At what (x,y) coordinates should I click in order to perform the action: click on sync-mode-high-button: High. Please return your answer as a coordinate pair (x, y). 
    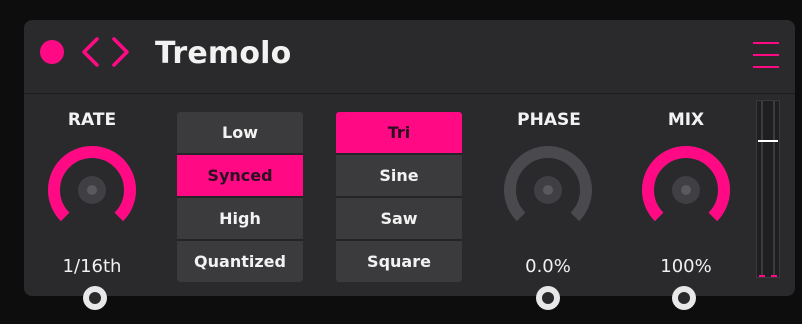
    Looking at the image, I should click on (240, 219).